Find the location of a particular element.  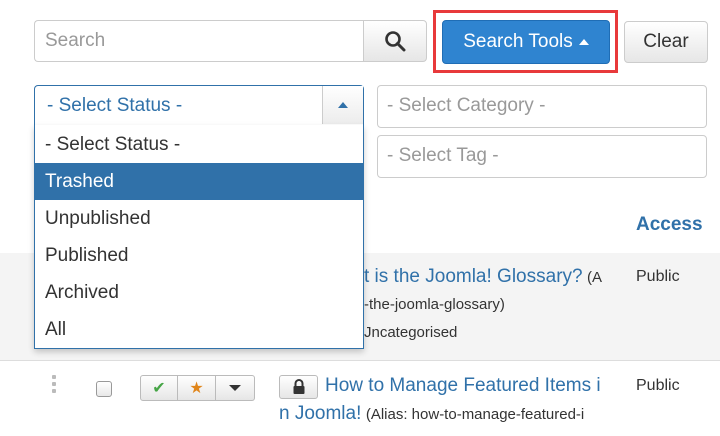

article-alias: (Alias: how-to-manage-featured-i is located at coordinates (475, 414).